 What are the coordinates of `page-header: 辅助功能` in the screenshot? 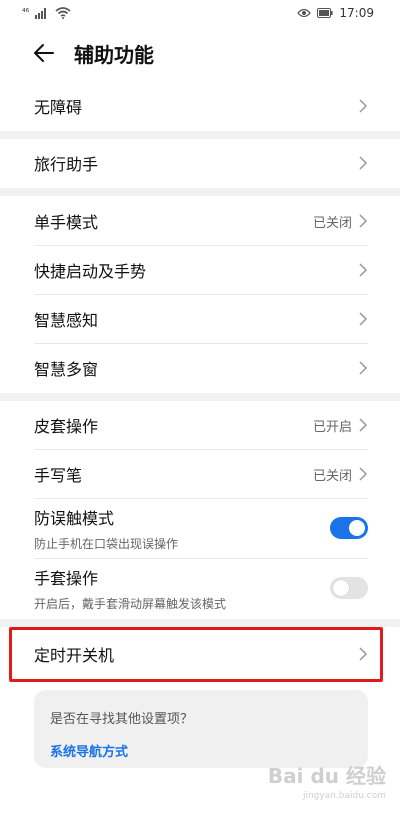 It's located at (200, 53).